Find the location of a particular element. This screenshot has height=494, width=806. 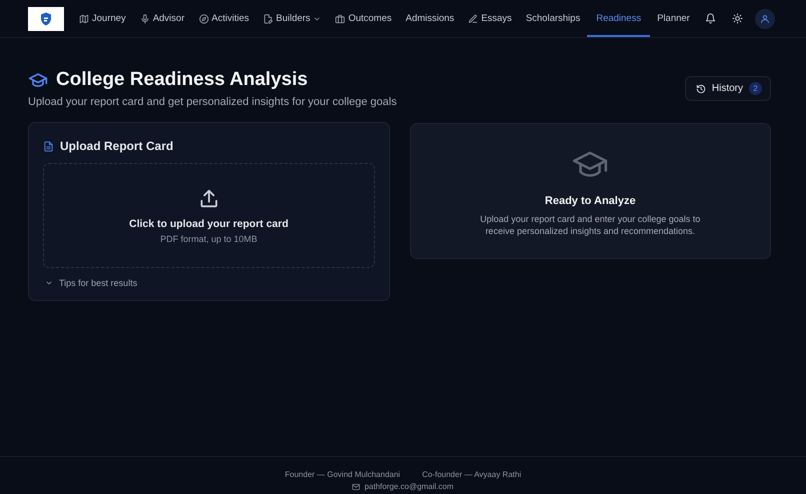

pen-icon is located at coordinates (473, 19).